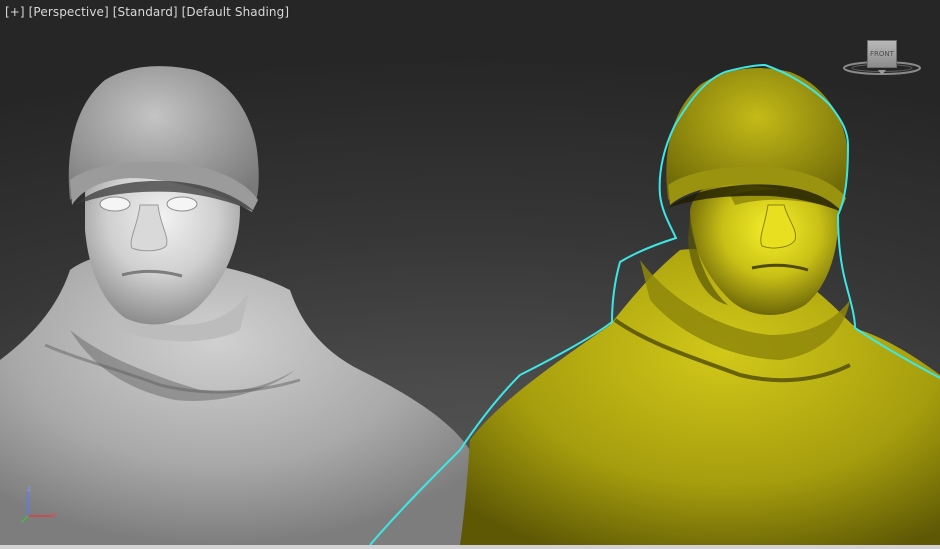 The image size is (940, 549). What do you see at coordinates (470, 547) in the screenshot?
I see `viewport-bottom-border` at bounding box center [470, 547].